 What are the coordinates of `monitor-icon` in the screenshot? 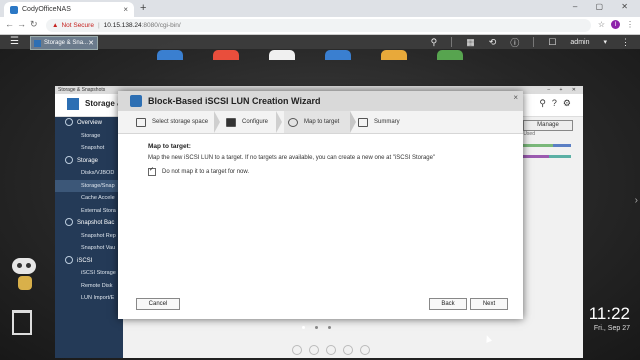 It's located at (365, 350).